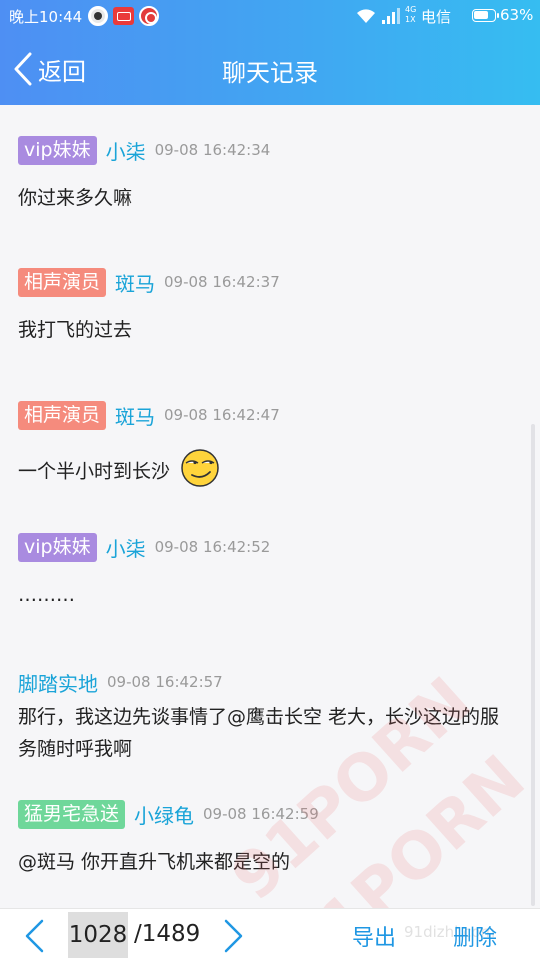 This screenshot has height=960, width=540. Describe the element at coordinates (374, 936) in the screenshot. I see `export-button: 导出` at that location.